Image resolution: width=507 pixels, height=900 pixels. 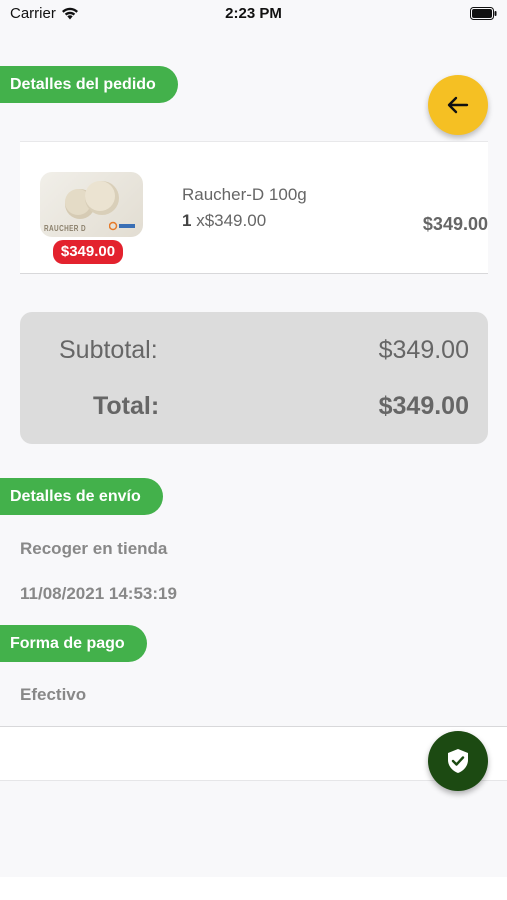 I want to click on payment-method: Efectivo, so click(x=53, y=694).